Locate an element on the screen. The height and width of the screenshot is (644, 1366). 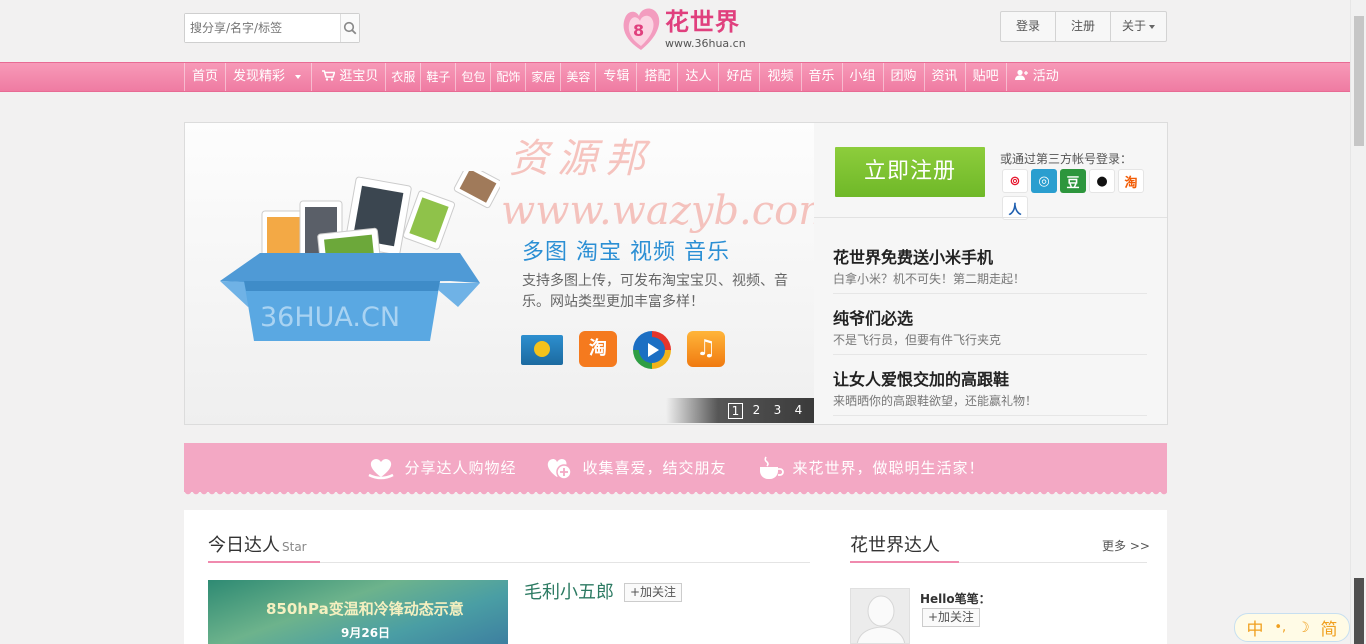
nav-item-shop-label: 逛宝贝 is located at coordinates (359, 76).